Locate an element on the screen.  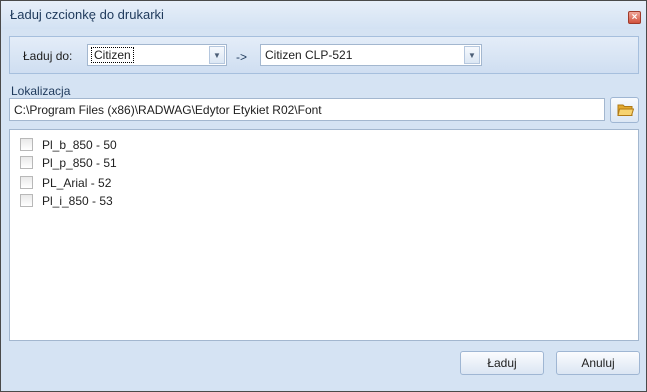
cancel-button: Anuluj is located at coordinates (598, 363).